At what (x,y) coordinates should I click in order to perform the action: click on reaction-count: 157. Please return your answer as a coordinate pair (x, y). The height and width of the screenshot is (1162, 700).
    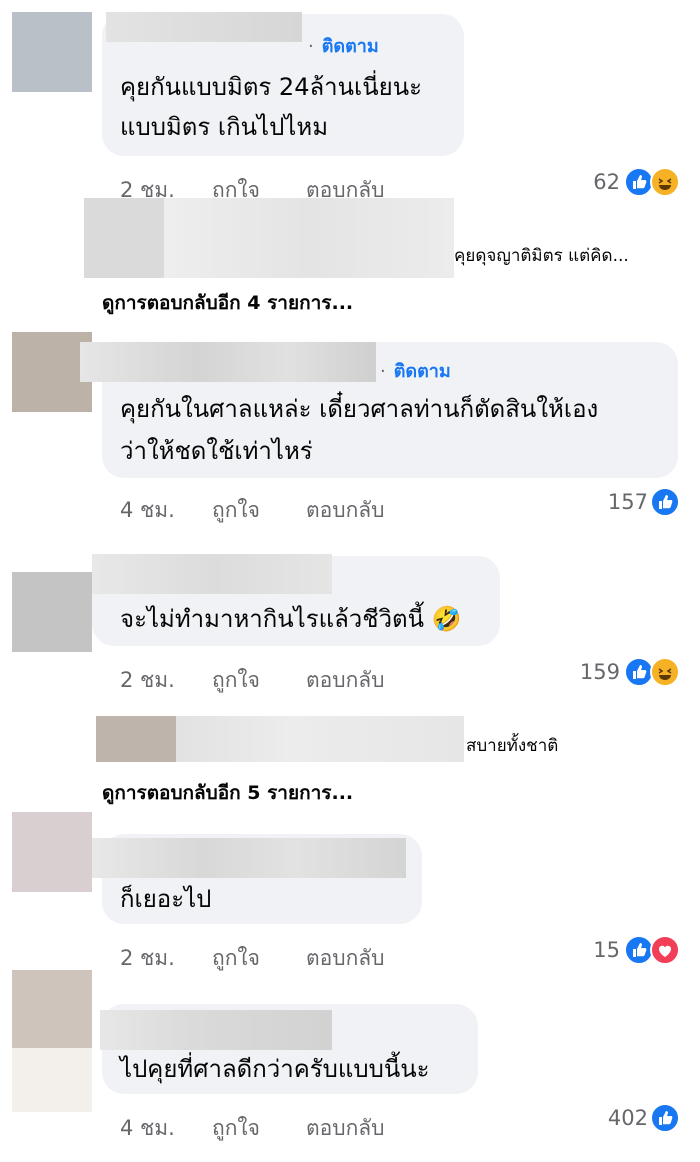
    Looking at the image, I should click on (628, 502).